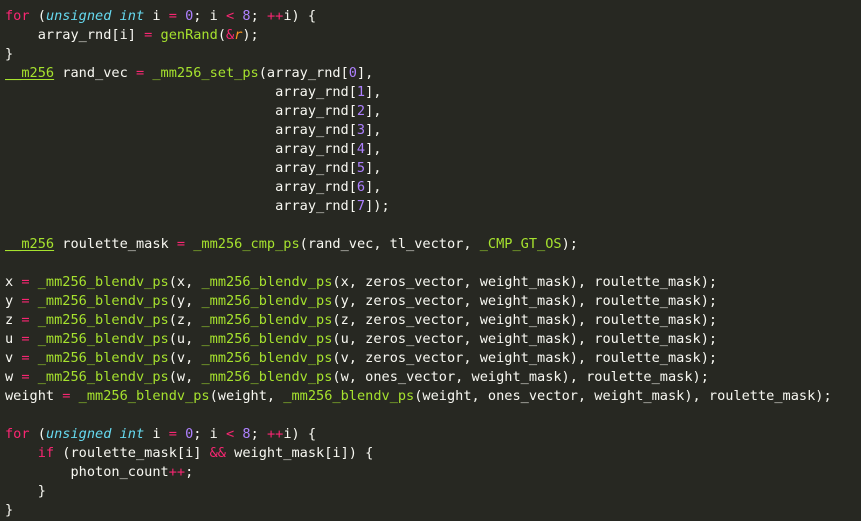  I want to click on code-token: 5, so click(361, 168).